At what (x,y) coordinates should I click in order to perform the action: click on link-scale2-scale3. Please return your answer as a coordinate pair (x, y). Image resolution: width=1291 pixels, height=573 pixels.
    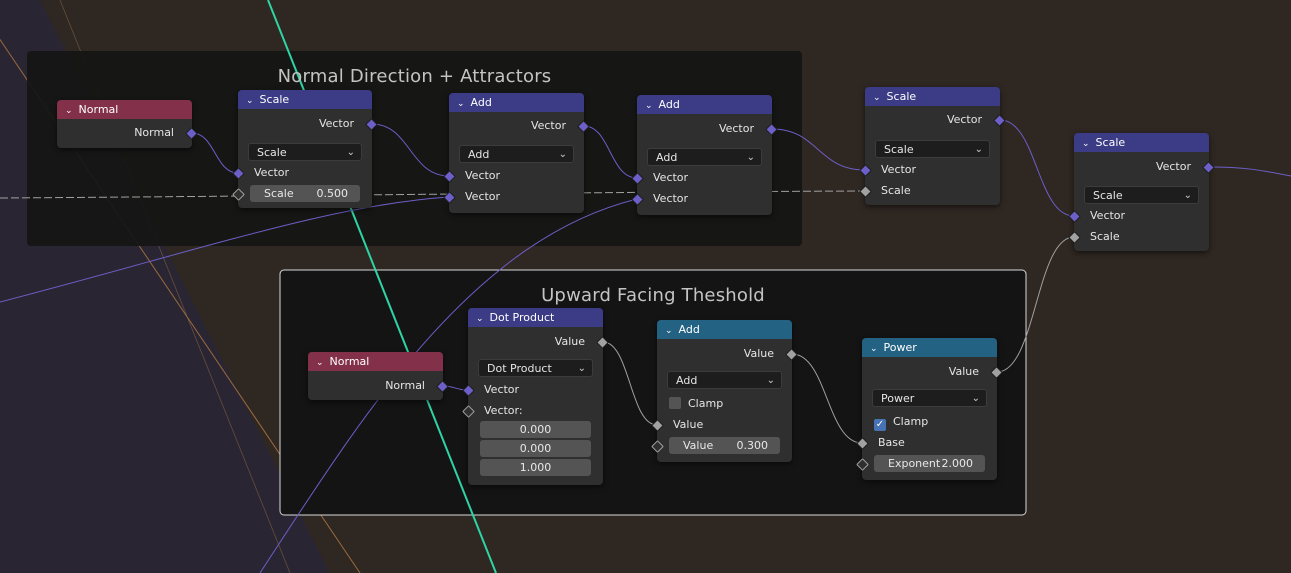
    Looking at the image, I should click on (1037, 168).